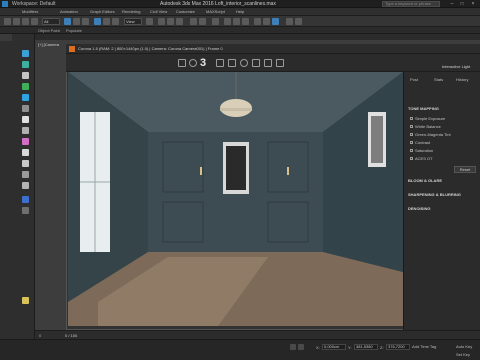  I want to click on select-by-name-icon, so click(76, 21).